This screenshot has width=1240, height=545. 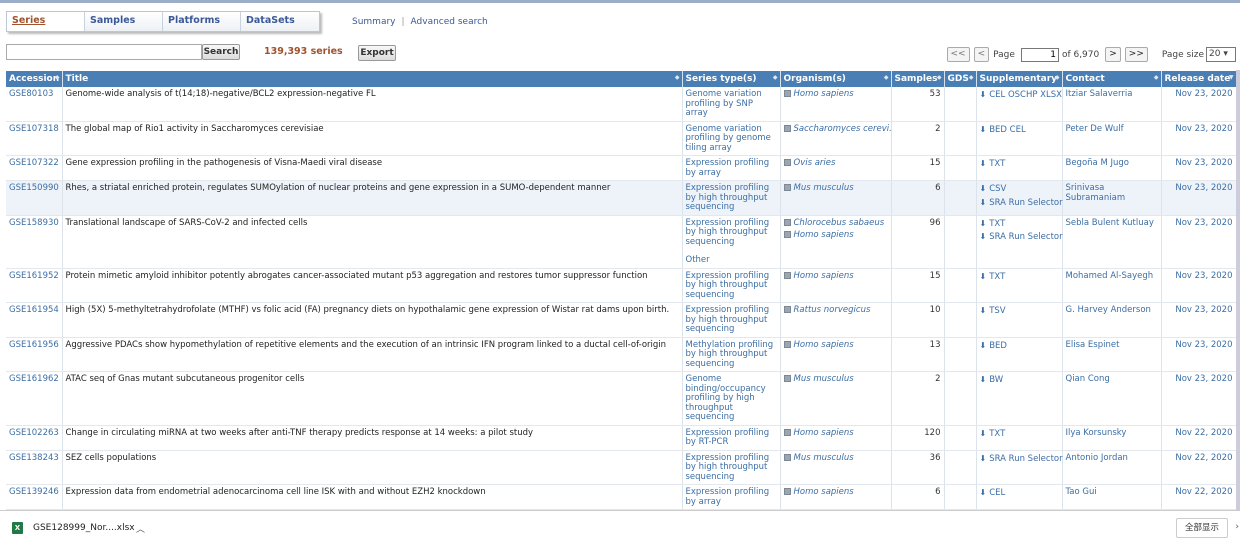 What do you see at coordinates (835, 223) in the screenshot?
I see `organism-link: Chlorocebus sabaeus` at bounding box center [835, 223].